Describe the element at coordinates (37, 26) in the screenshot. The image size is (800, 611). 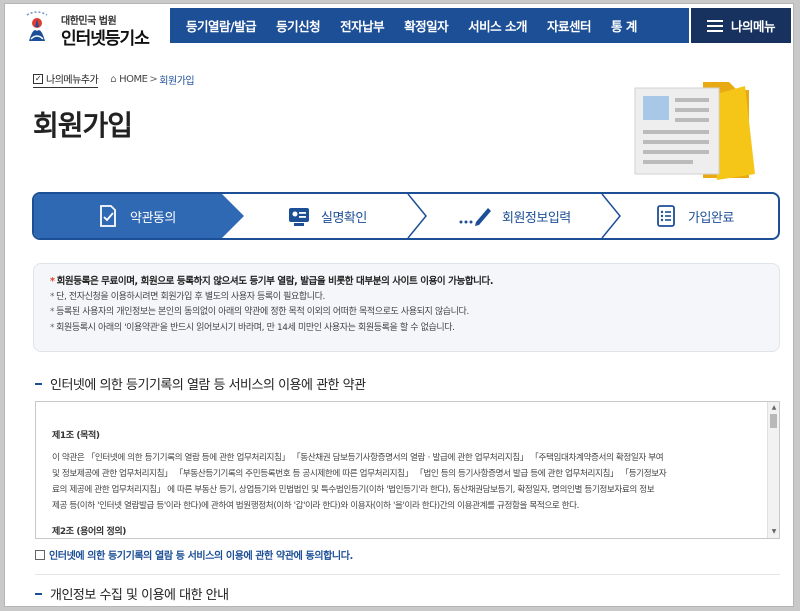
I see `court-emblem-icon` at that location.